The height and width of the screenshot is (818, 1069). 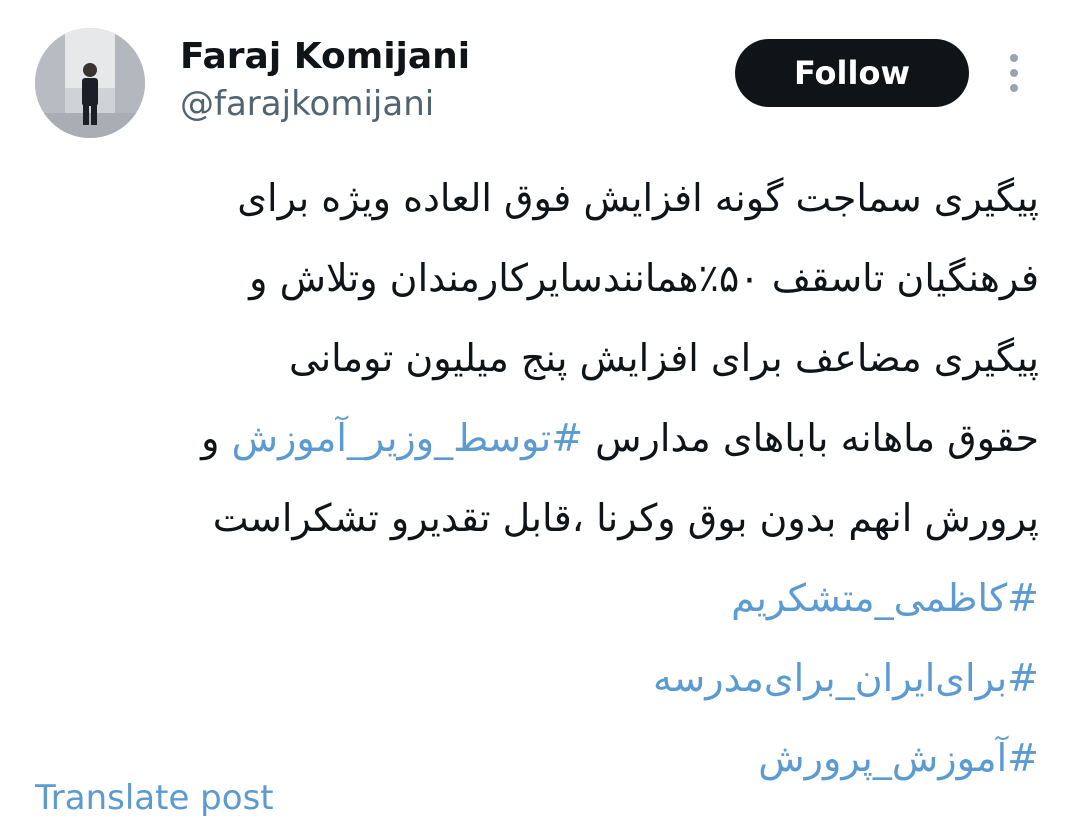 What do you see at coordinates (154, 798) in the screenshot?
I see `translate-post-link: Translate post` at bounding box center [154, 798].